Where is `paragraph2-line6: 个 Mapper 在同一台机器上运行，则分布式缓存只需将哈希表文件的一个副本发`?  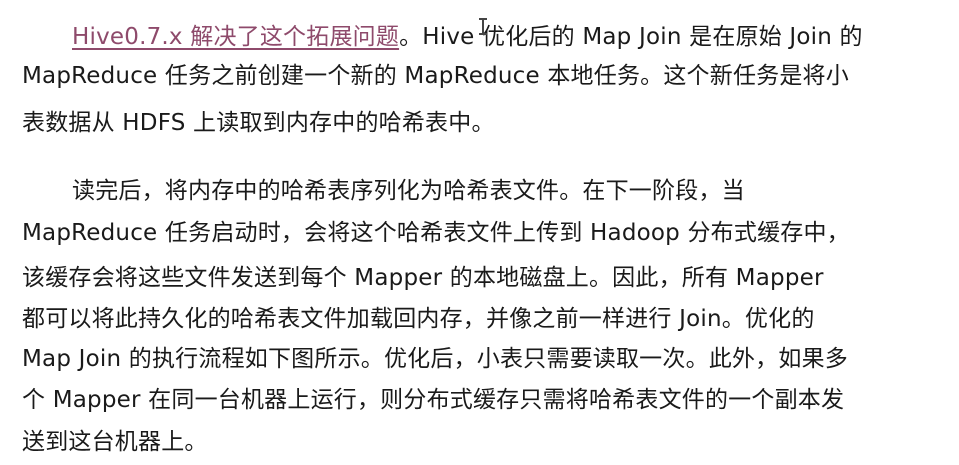 paragraph2-line6: 个 Mapper 在同一台机器上运行，则分布式缓存只需将哈希表文件的一个副本发 is located at coordinates (433, 400).